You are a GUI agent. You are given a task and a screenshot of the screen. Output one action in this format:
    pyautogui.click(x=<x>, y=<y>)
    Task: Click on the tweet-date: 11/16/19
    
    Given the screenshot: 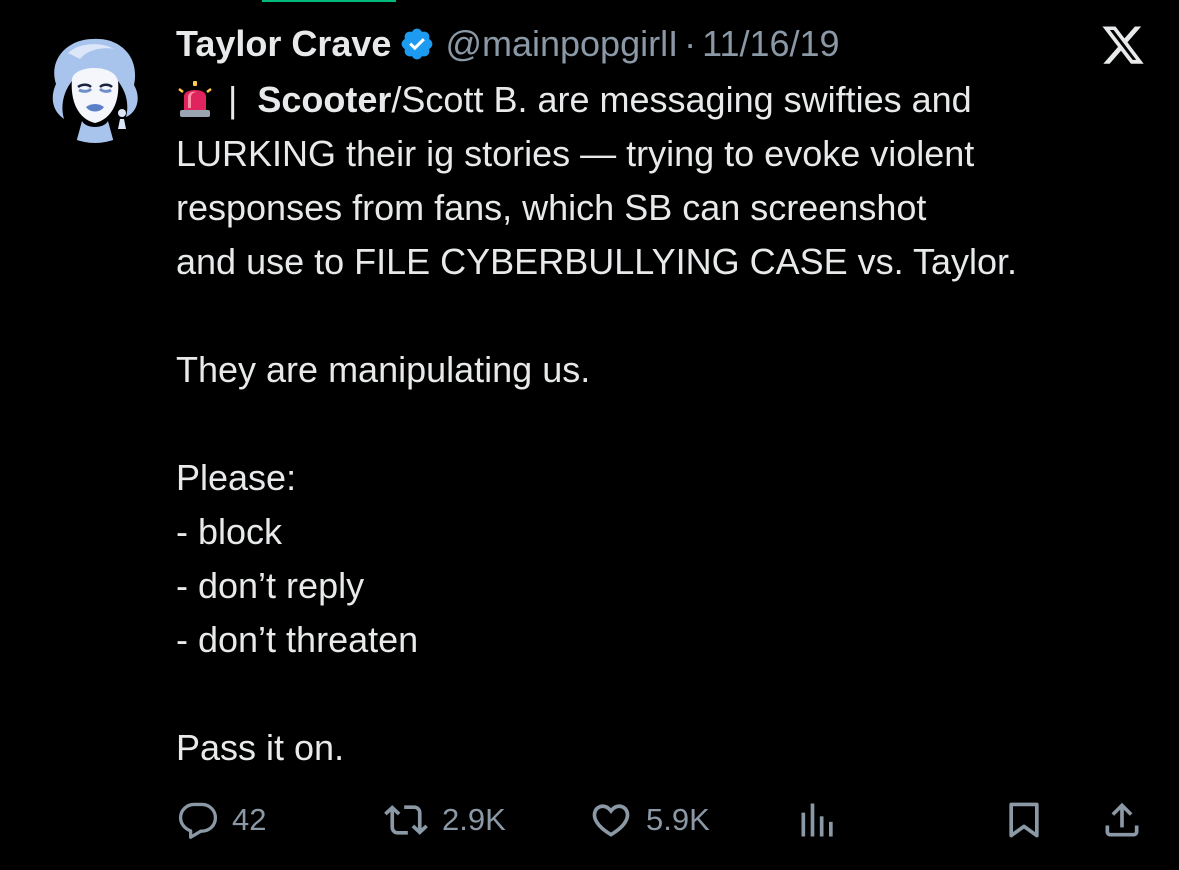 What is the action you would take?
    pyautogui.click(x=770, y=44)
    